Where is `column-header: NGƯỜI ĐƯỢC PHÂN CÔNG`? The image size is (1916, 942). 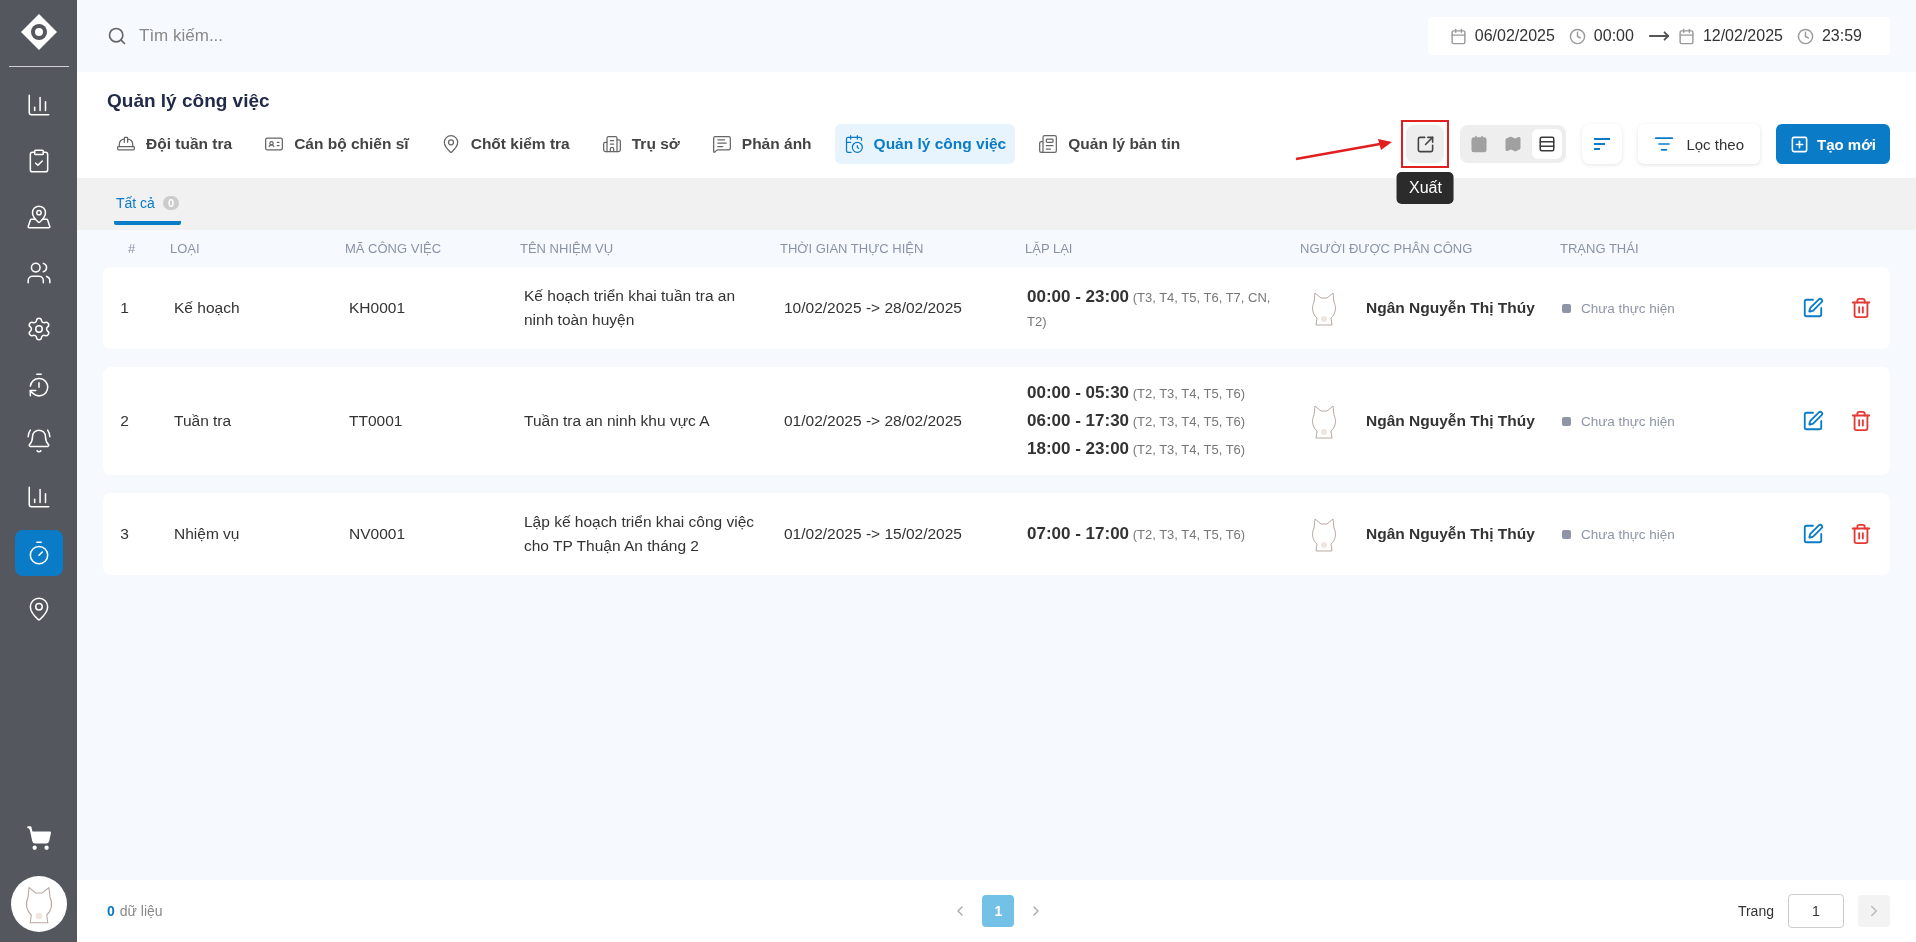
column-header: NGƯỜI ĐƯỢC PHÂN CÔNG is located at coordinates (1386, 248).